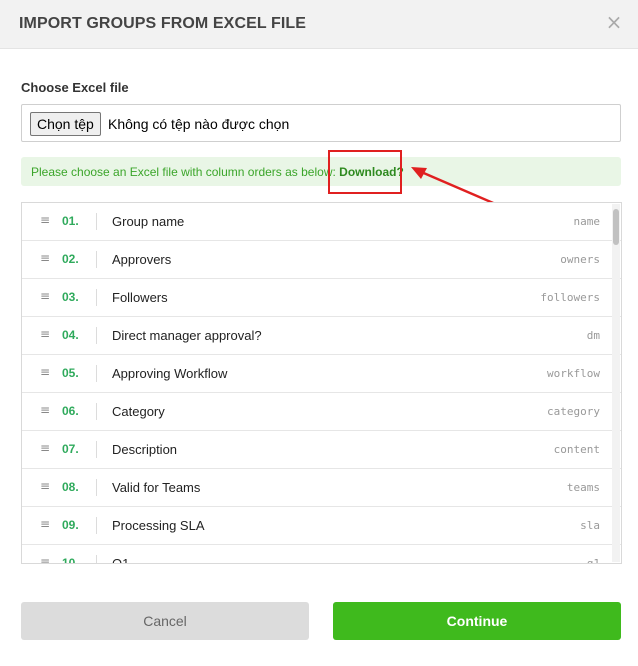 The width and height of the screenshot is (638, 666). I want to click on column-number: 08., so click(70, 487).